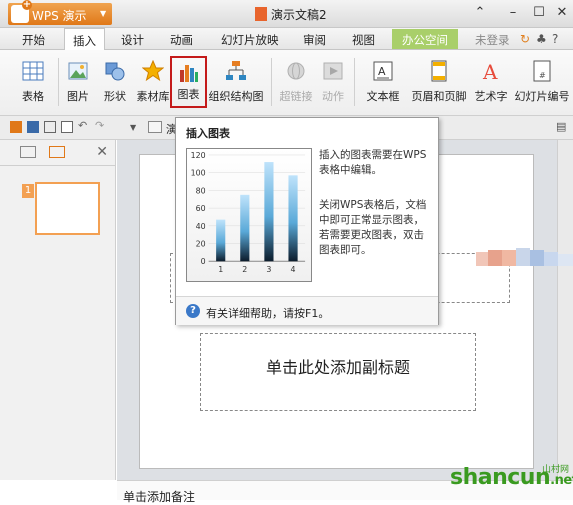 This screenshot has height=505, width=573. Describe the element at coordinates (78, 96) in the screenshot. I see `picture-label: 图片` at that location.